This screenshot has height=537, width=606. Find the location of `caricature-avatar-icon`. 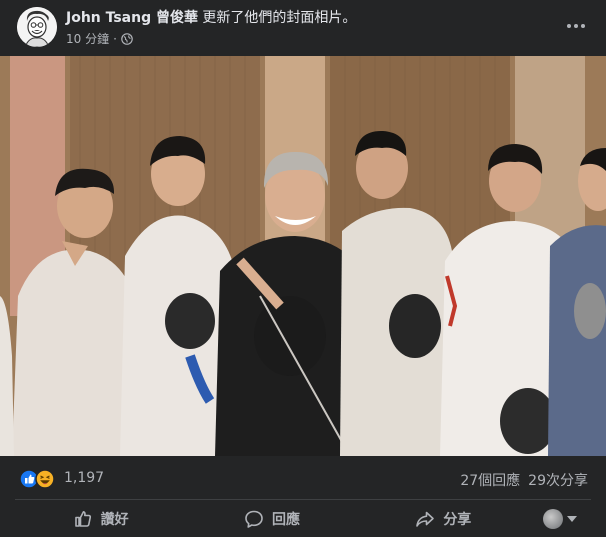

caricature-avatar-icon is located at coordinates (37, 27).